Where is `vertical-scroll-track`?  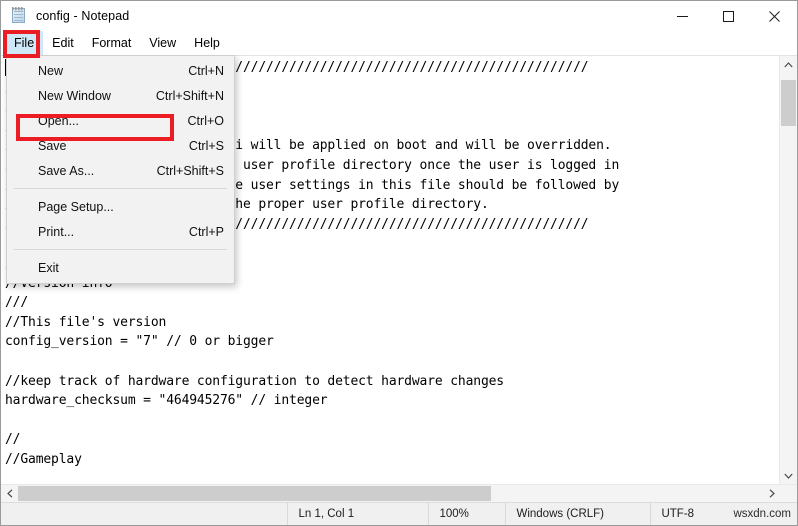 vertical-scroll-track is located at coordinates (788, 270).